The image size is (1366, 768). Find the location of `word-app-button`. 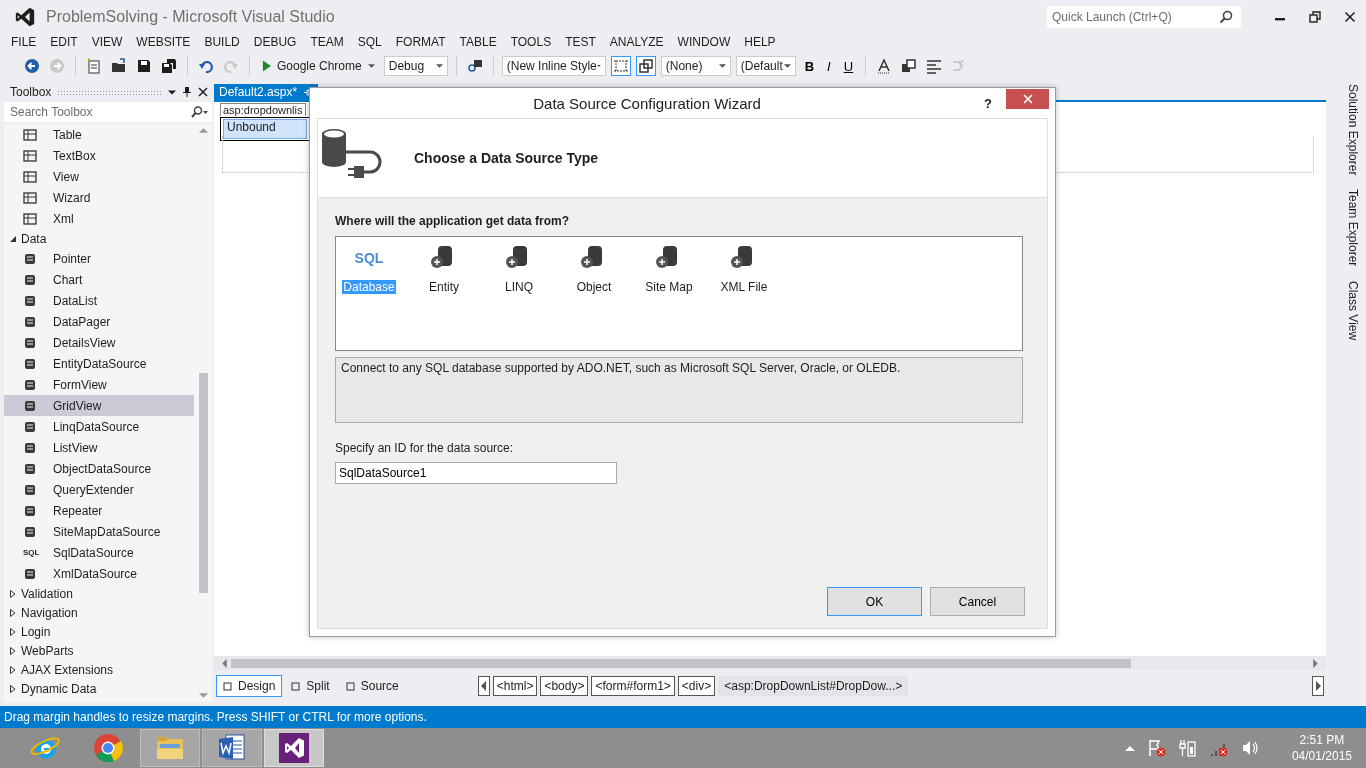

word-app-button is located at coordinates (232, 748).